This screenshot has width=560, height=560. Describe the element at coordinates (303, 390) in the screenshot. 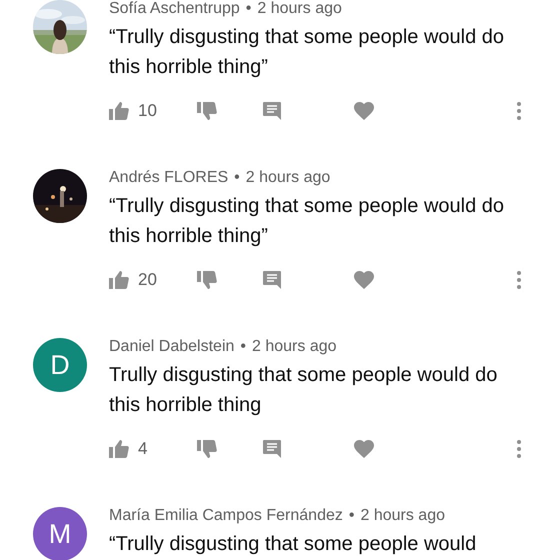

I see `comment-text: Trully disgusting that some people would do this horrible thing` at that location.